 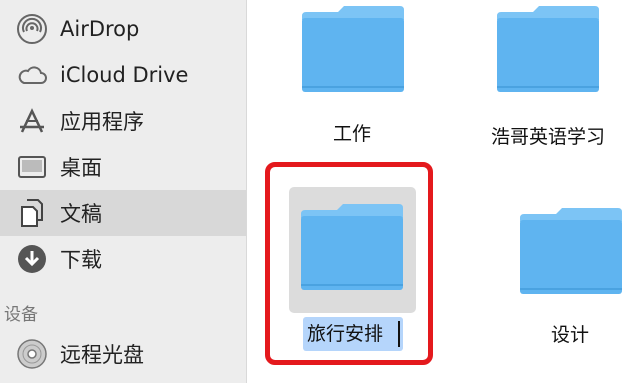 What do you see at coordinates (100, 29) in the screenshot?
I see `sidebar-item-label: AirDrop` at bounding box center [100, 29].